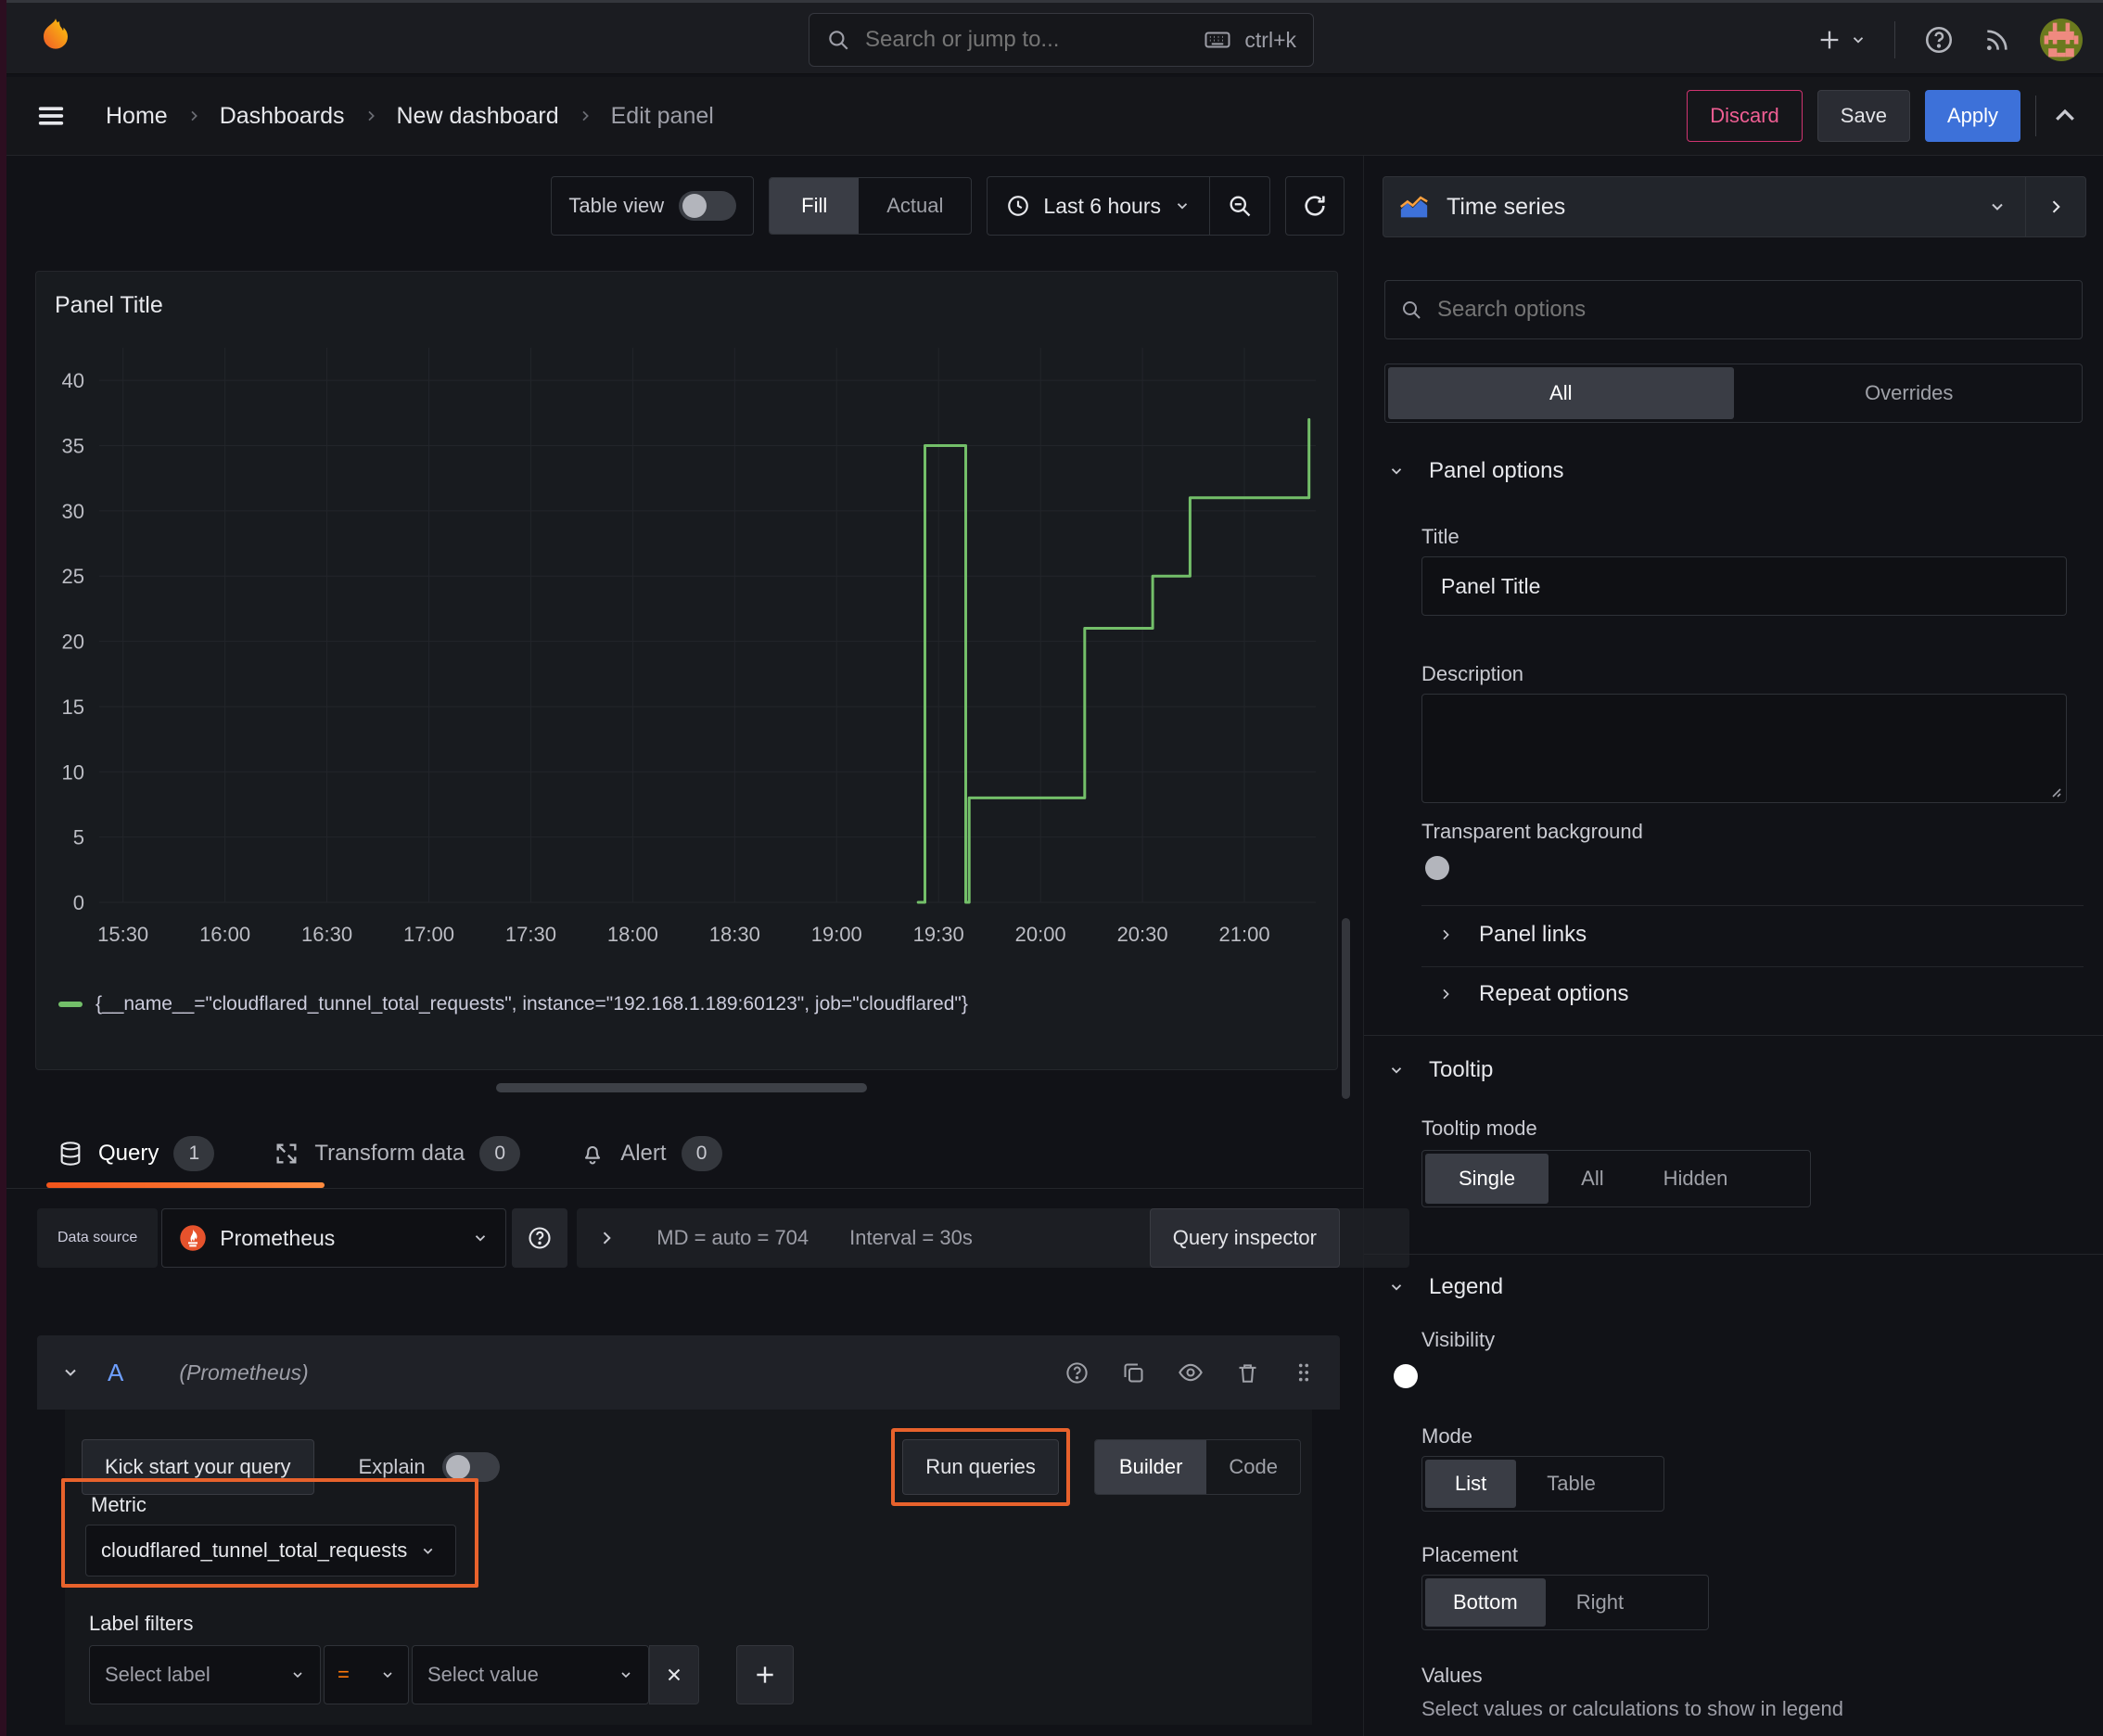 The height and width of the screenshot is (1736, 2103). Describe the element at coordinates (344, 1675) in the screenshot. I see `operator-value: =` at that location.